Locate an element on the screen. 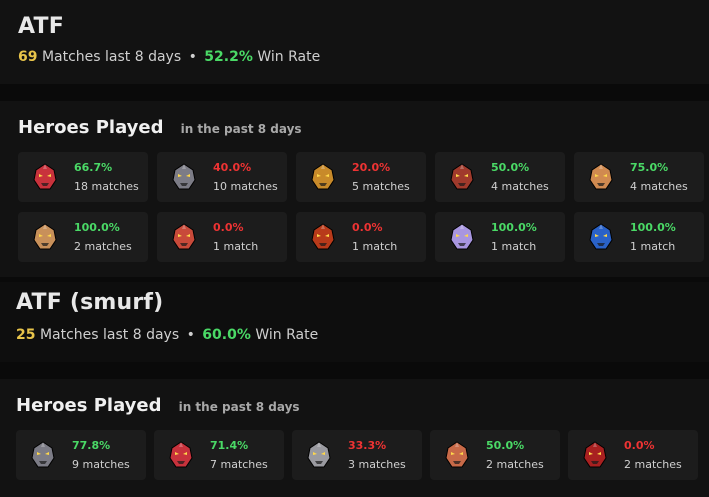  hero-win-rate: 77.8% is located at coordinates (91, 445).